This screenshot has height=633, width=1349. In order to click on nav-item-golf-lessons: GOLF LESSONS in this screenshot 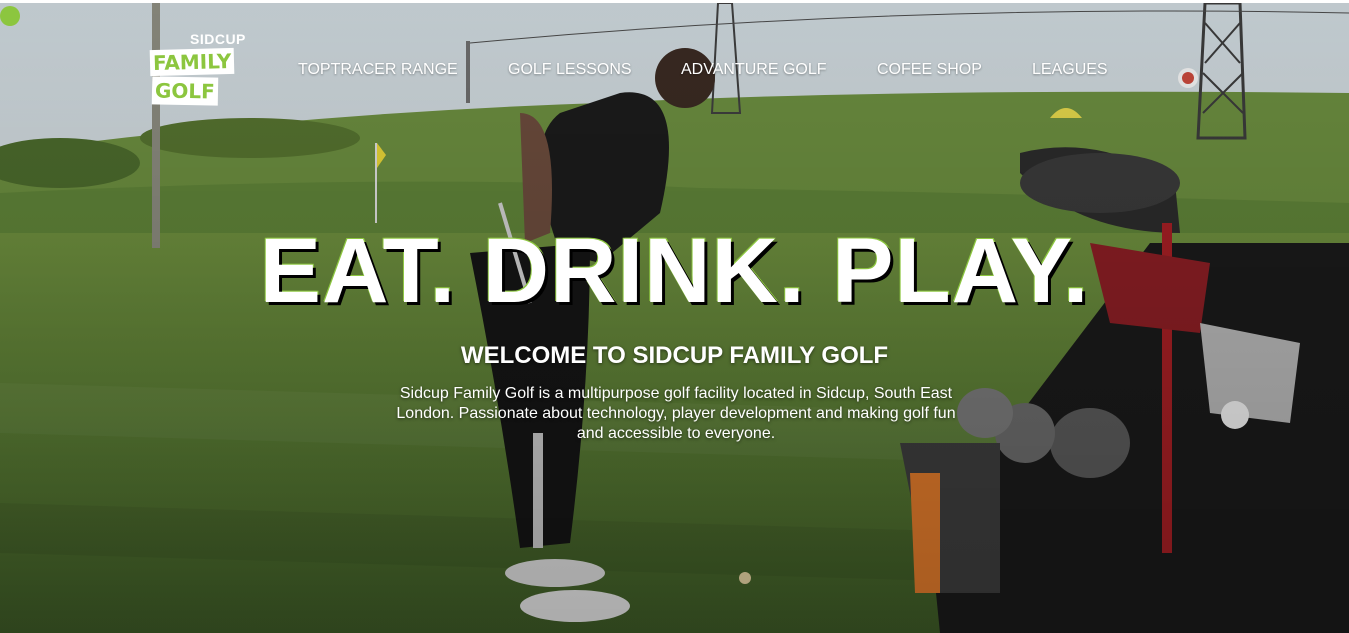, I will do `click(570, 70)`.